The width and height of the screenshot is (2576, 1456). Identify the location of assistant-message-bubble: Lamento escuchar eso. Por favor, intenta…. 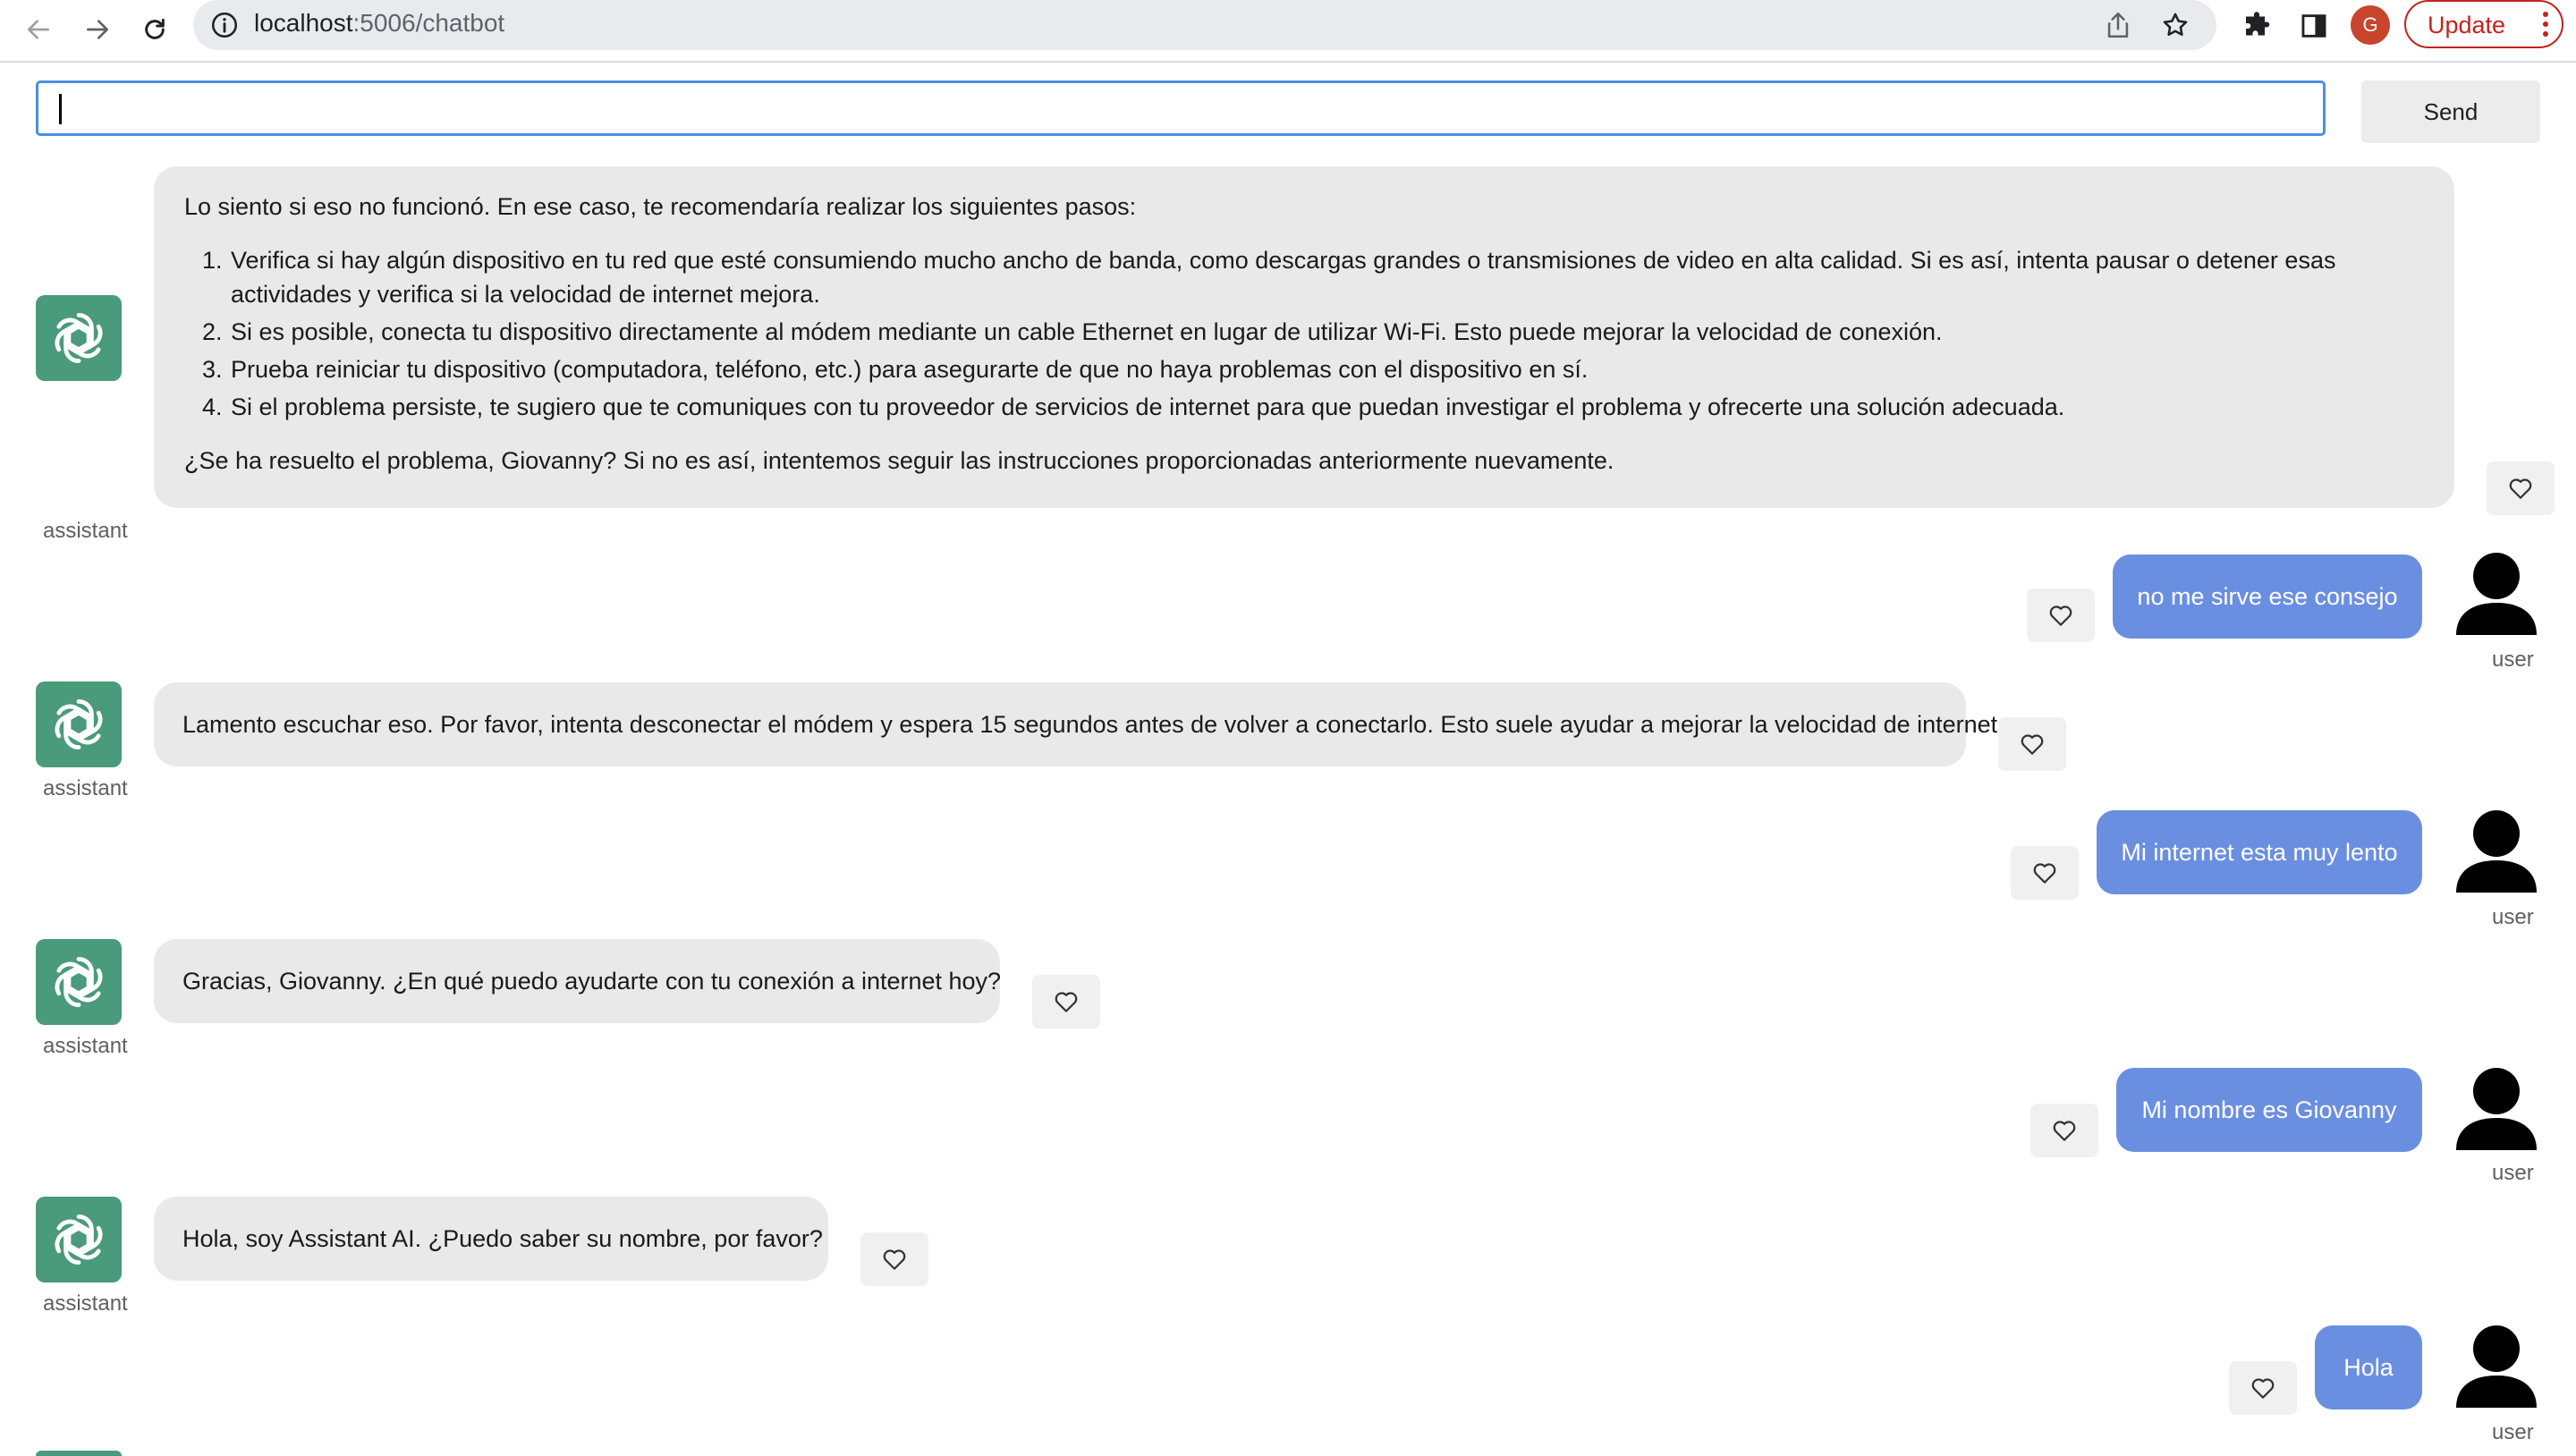
(1079, 724).